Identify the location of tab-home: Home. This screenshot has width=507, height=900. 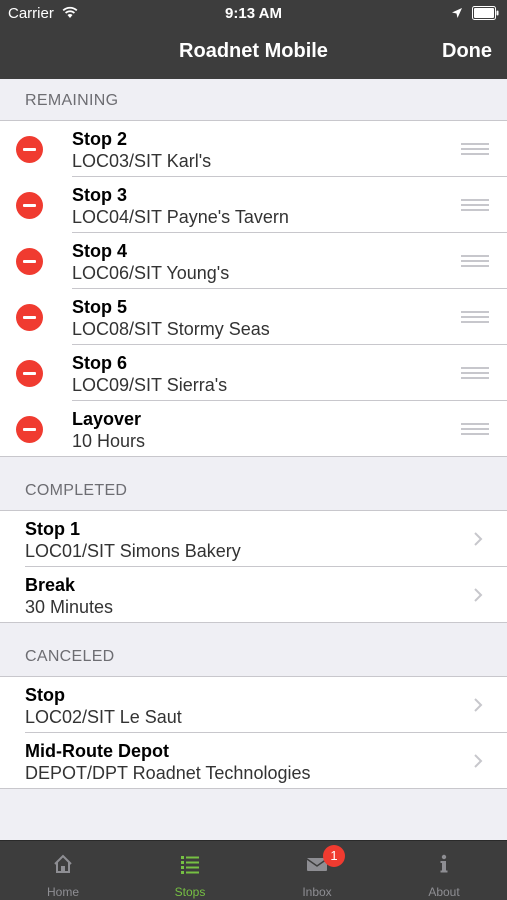
(63, 870).